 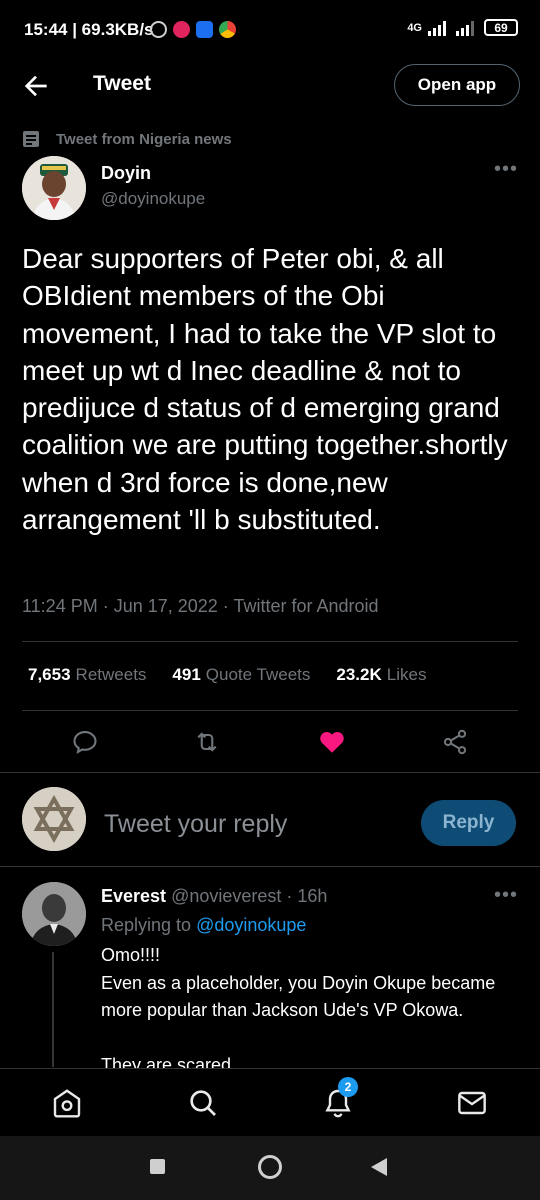 I want to click on retweets-stat: 7,653 Retweets, so click(x=87, y=675).